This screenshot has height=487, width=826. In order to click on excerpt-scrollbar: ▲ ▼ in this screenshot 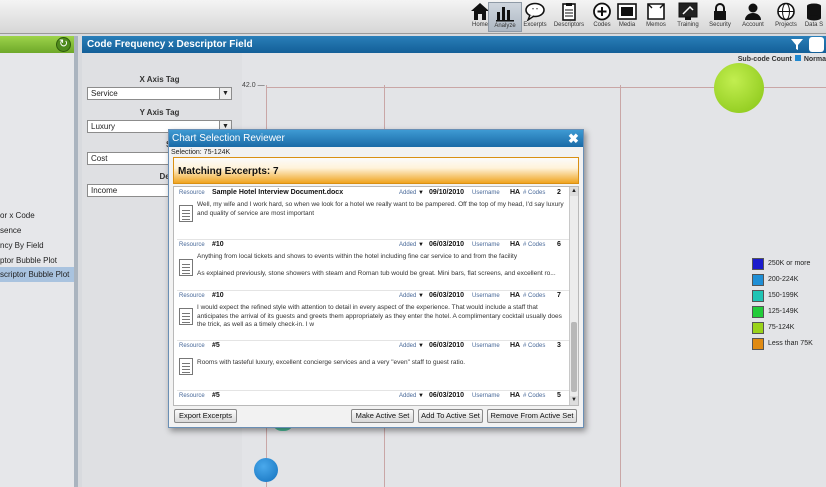, I will do `click(573, 296)`.